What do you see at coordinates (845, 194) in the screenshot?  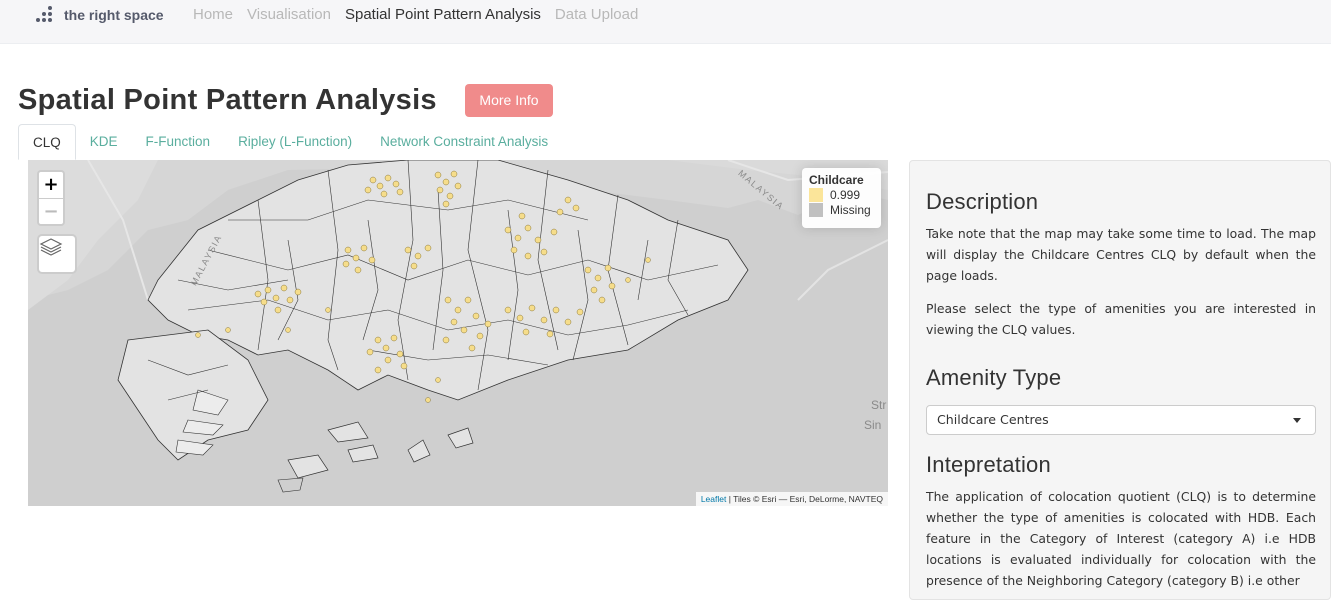 I see `legend-label: 0.999` at bounding box center [845, 194].